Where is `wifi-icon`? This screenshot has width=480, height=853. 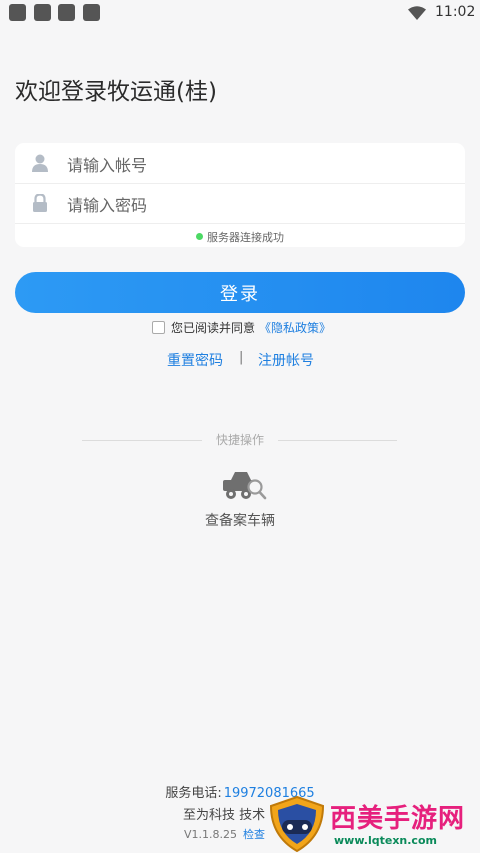 wifi-icon is located at coordinates (417, 13).